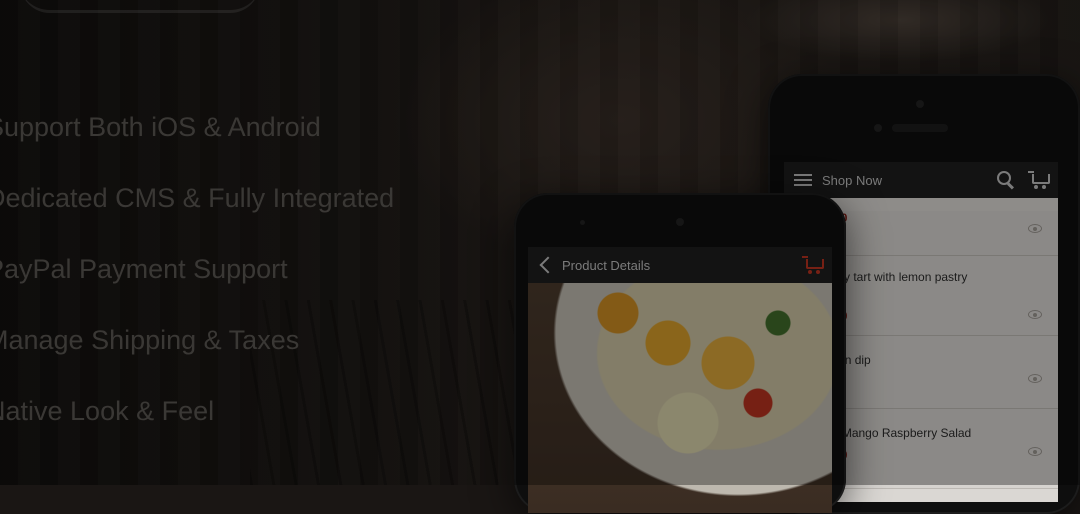 This screenshot has height=514, width=1080. I want to click on logo-fragment, so click(140, 6).